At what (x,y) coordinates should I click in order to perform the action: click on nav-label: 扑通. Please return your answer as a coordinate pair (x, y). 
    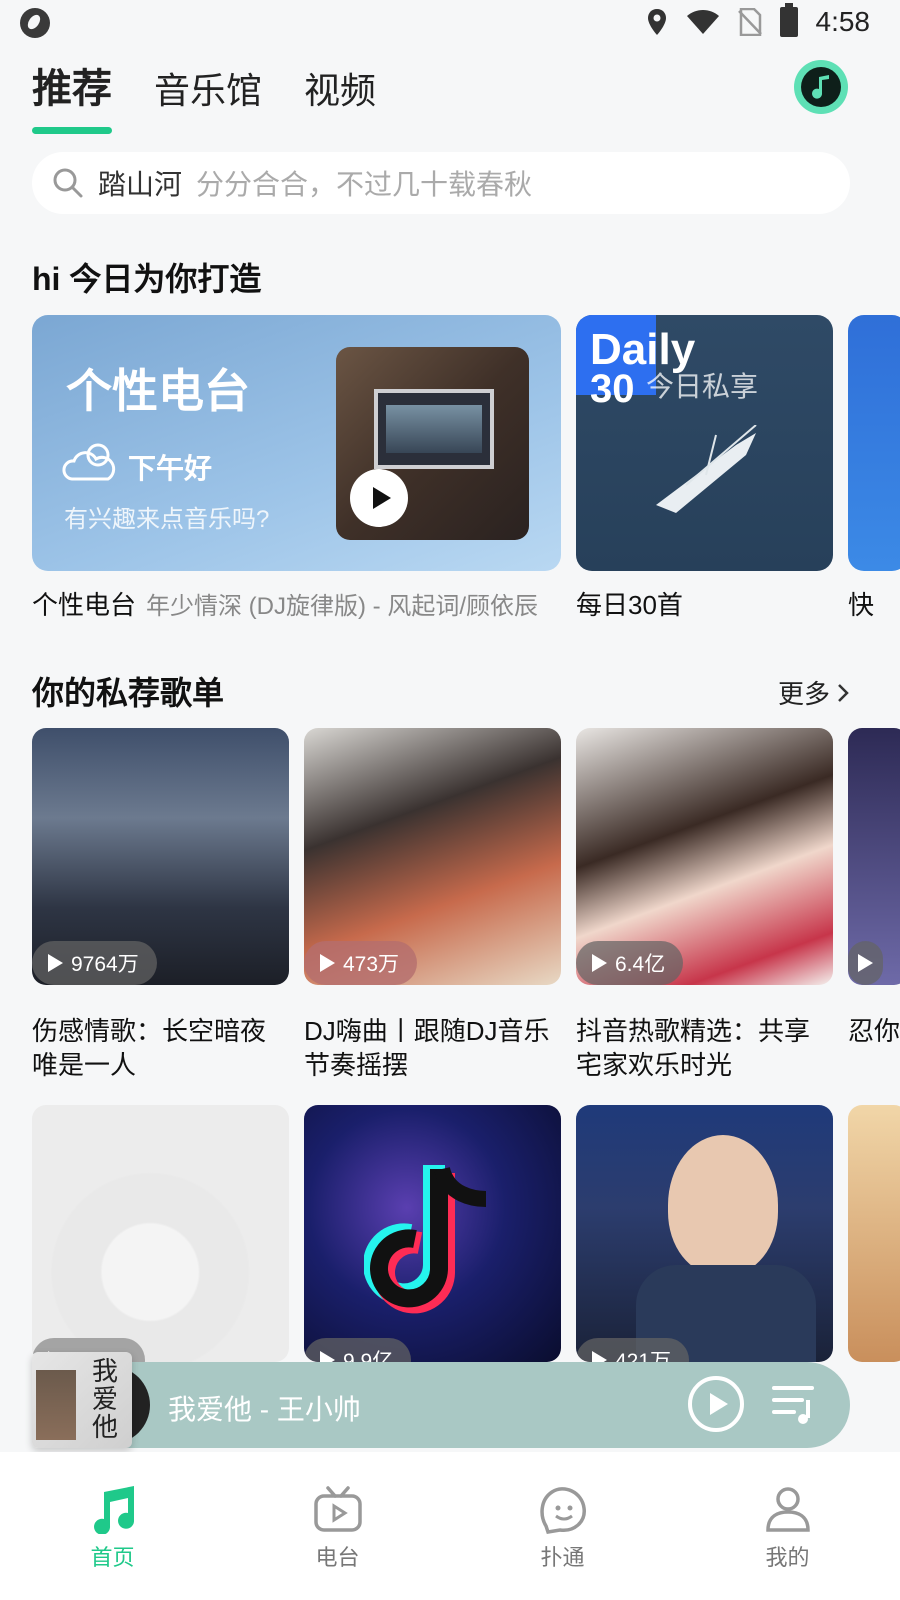
    Looking at the image, I should click on (562, 1557).